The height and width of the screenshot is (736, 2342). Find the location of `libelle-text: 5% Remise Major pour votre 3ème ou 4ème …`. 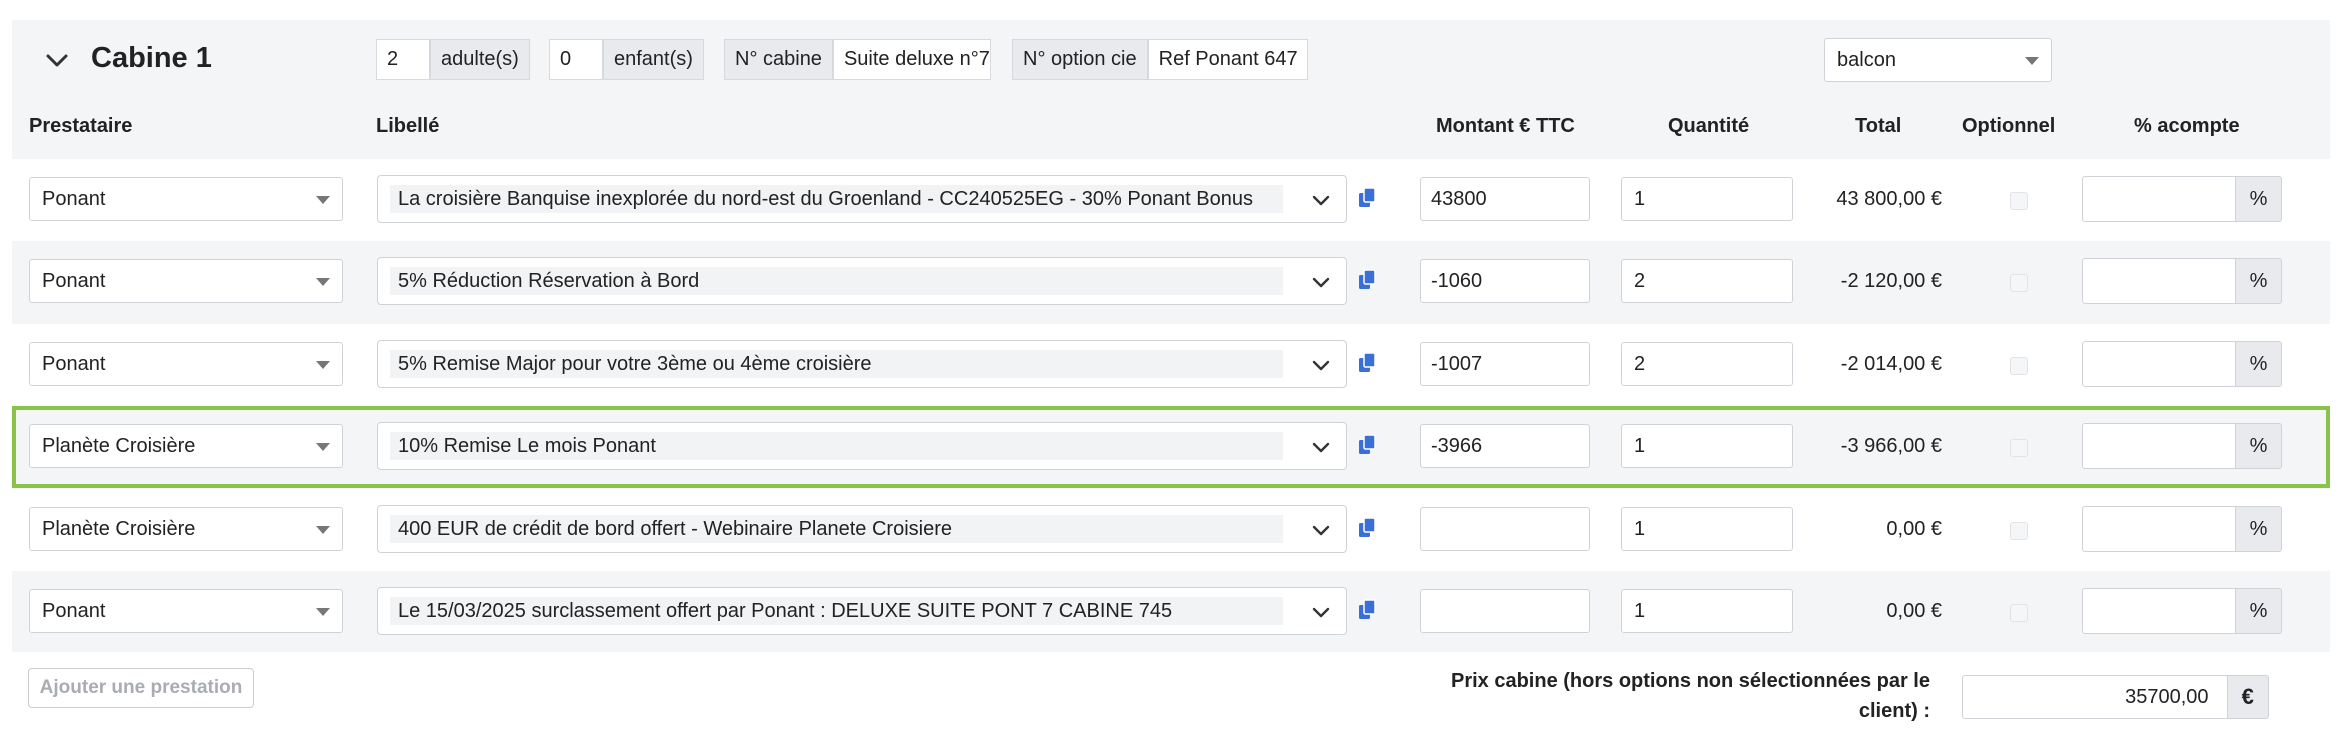

libelle-text: 5% Remise Major pour votre 3ème ou 4ème … is located at coordinates (836, 364).